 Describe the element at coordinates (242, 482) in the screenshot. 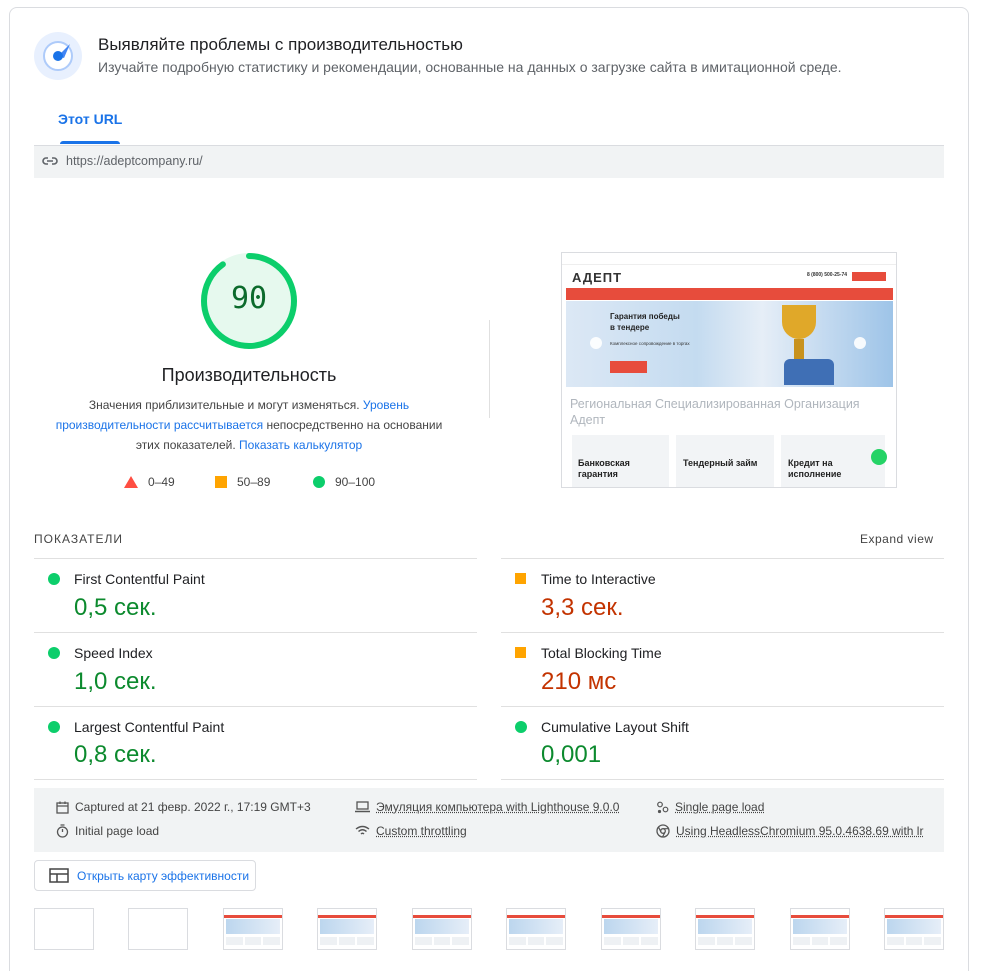

I see `legend-average: 50–89` at that location.